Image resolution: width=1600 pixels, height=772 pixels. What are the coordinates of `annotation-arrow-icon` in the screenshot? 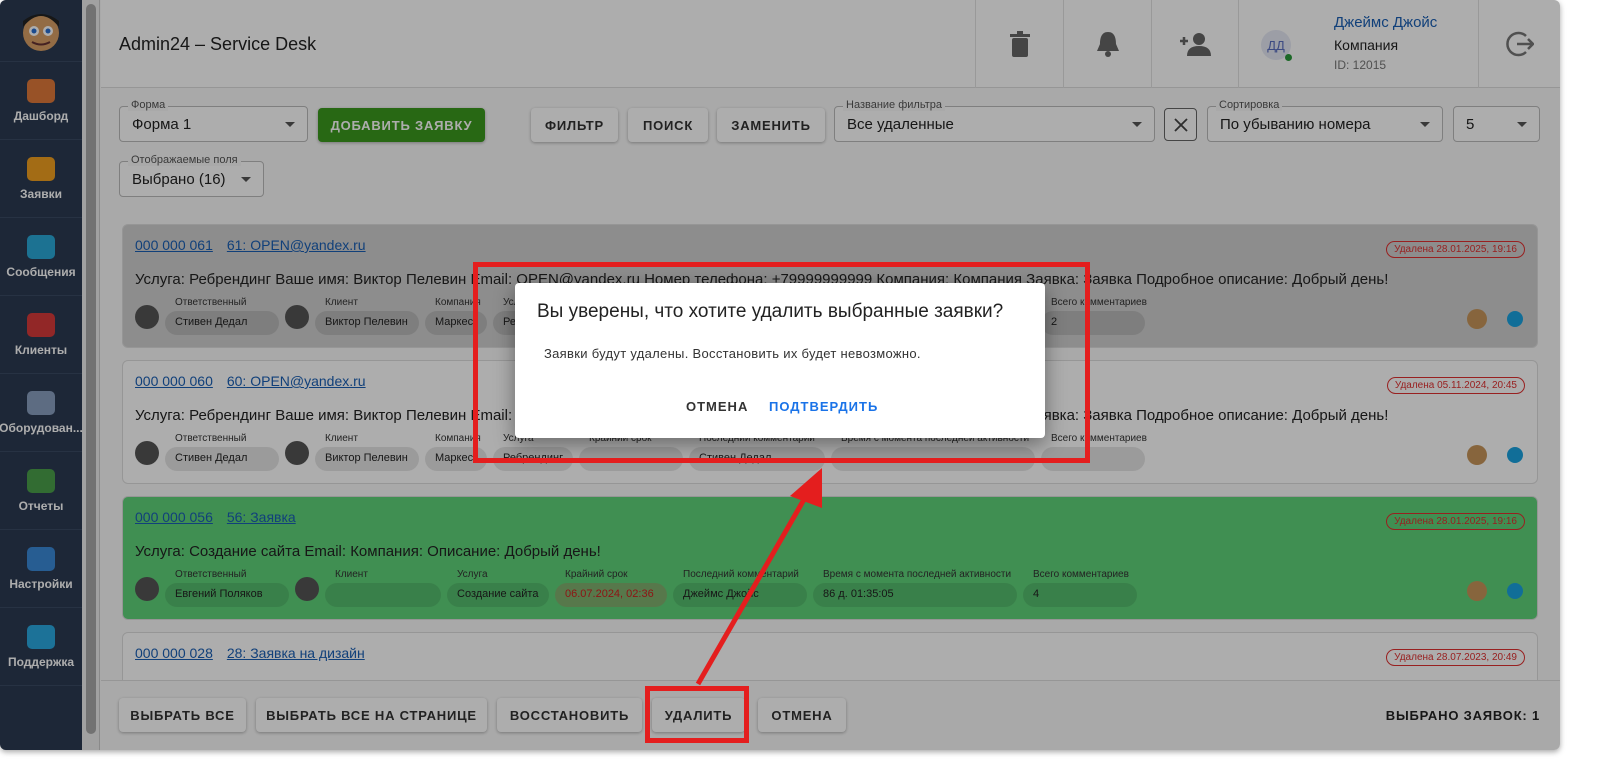 It's located at (758, 577).